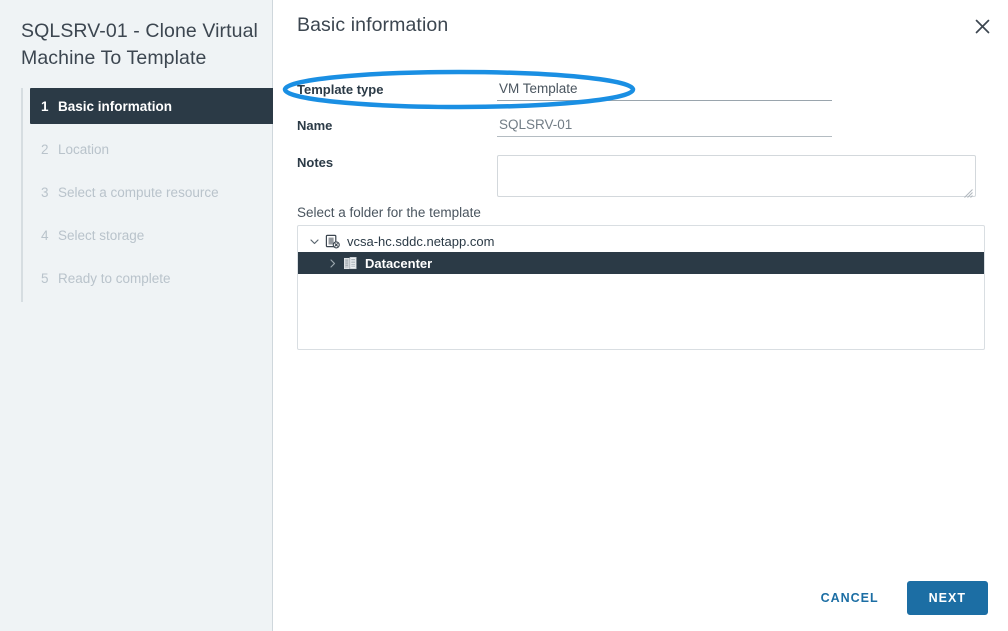  I want to click on tree-node-vcenter: vcsa-hc.sddc.netapp.com, so click(641, 241).